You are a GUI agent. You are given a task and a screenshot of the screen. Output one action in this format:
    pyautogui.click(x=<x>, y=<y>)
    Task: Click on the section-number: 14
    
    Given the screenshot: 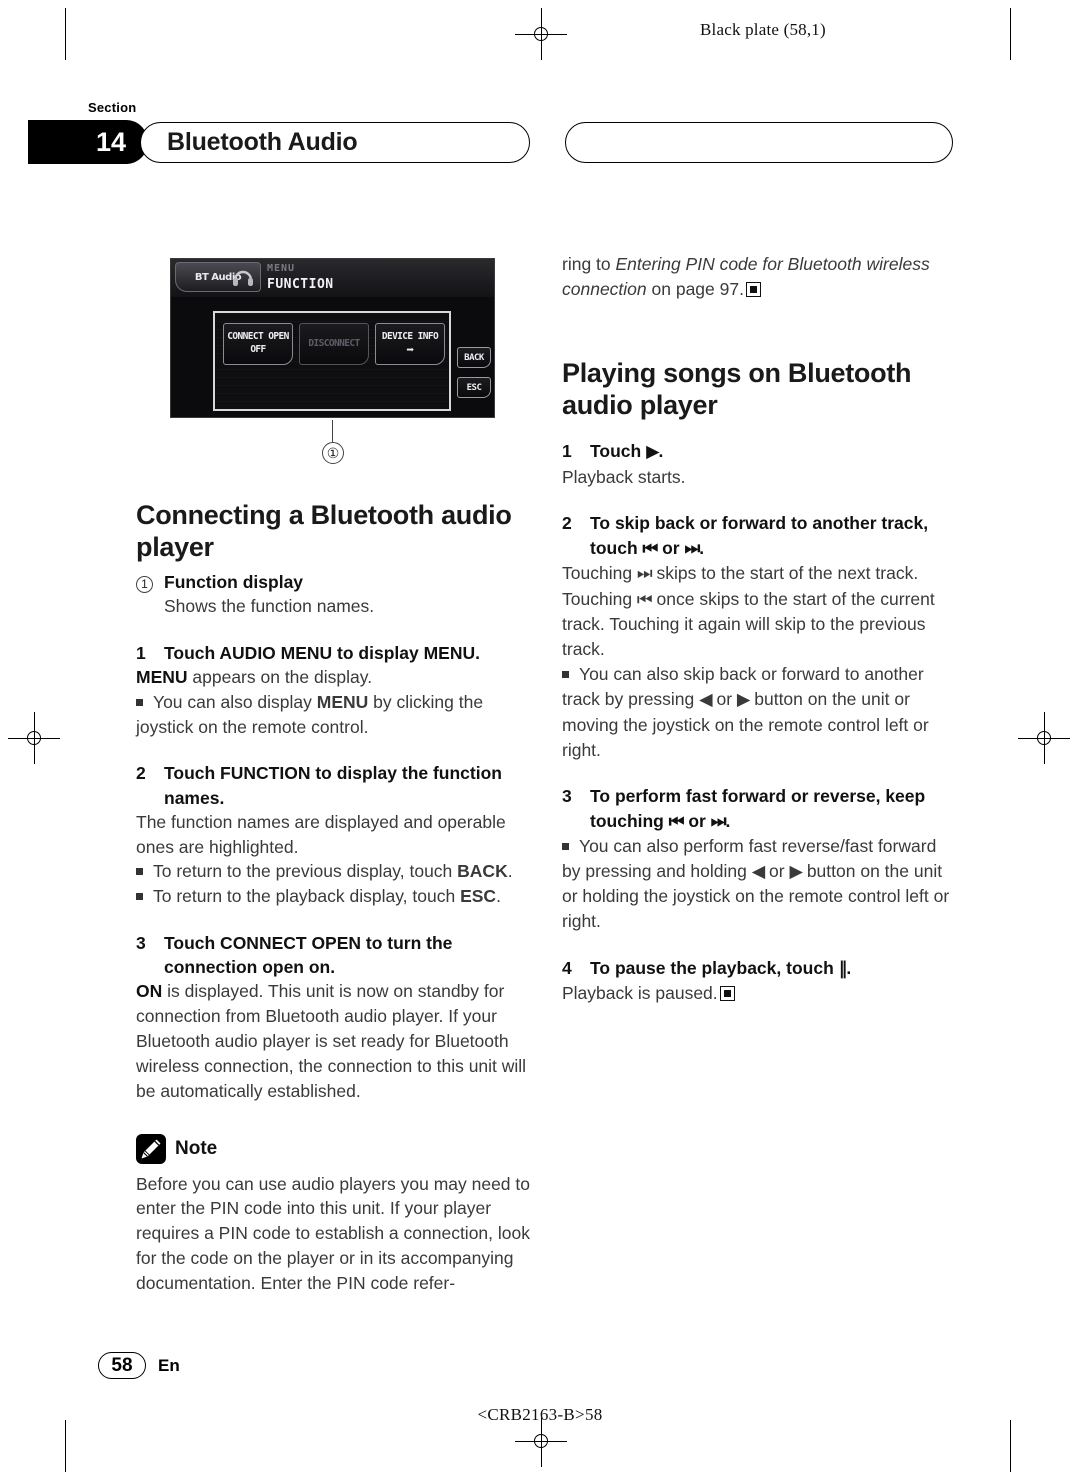 What is the action you would take?
    pyautogui.click(x=110, y=141)
    